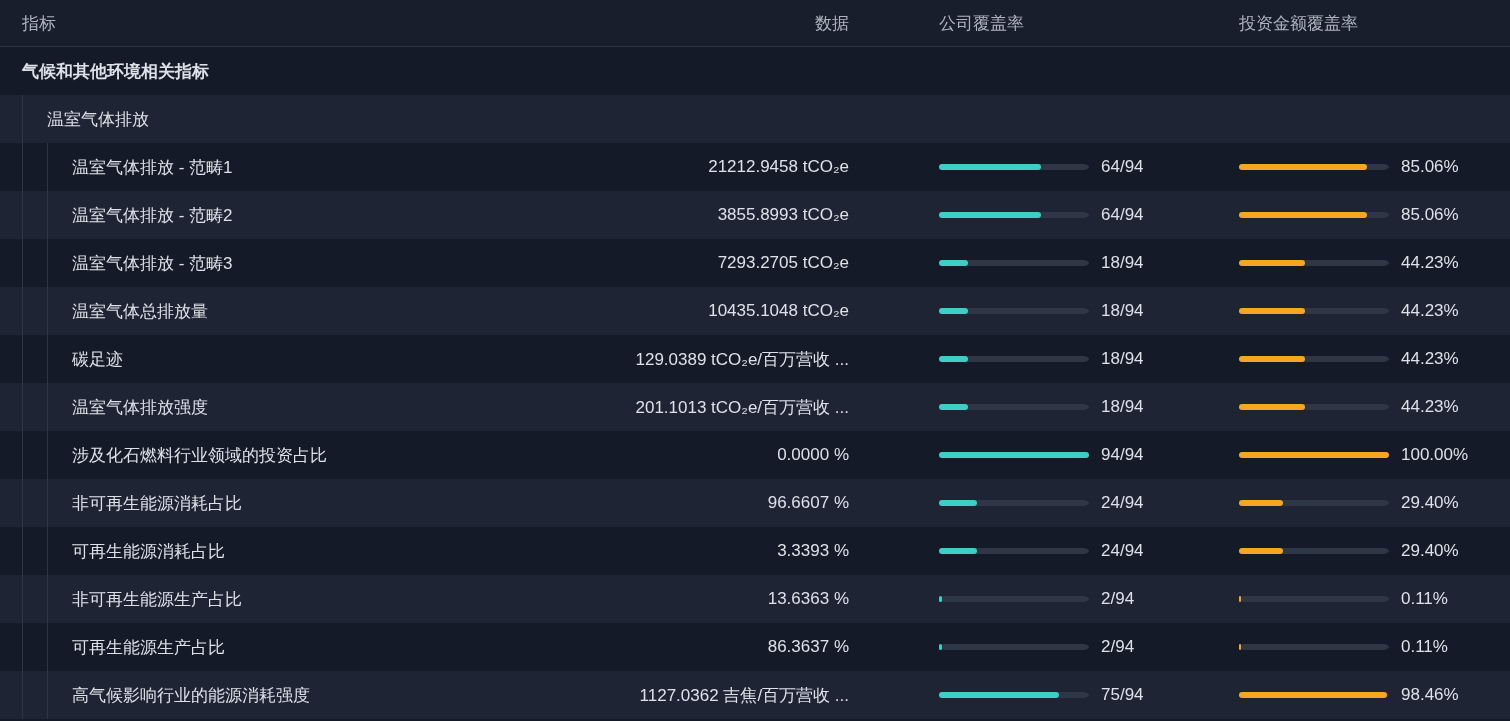 The image size is (1510, 721). What do you see at coordinates (813, 551) in the screenshot?
I see `data-value: 3.3393 %` at bounding box center [813, 551].